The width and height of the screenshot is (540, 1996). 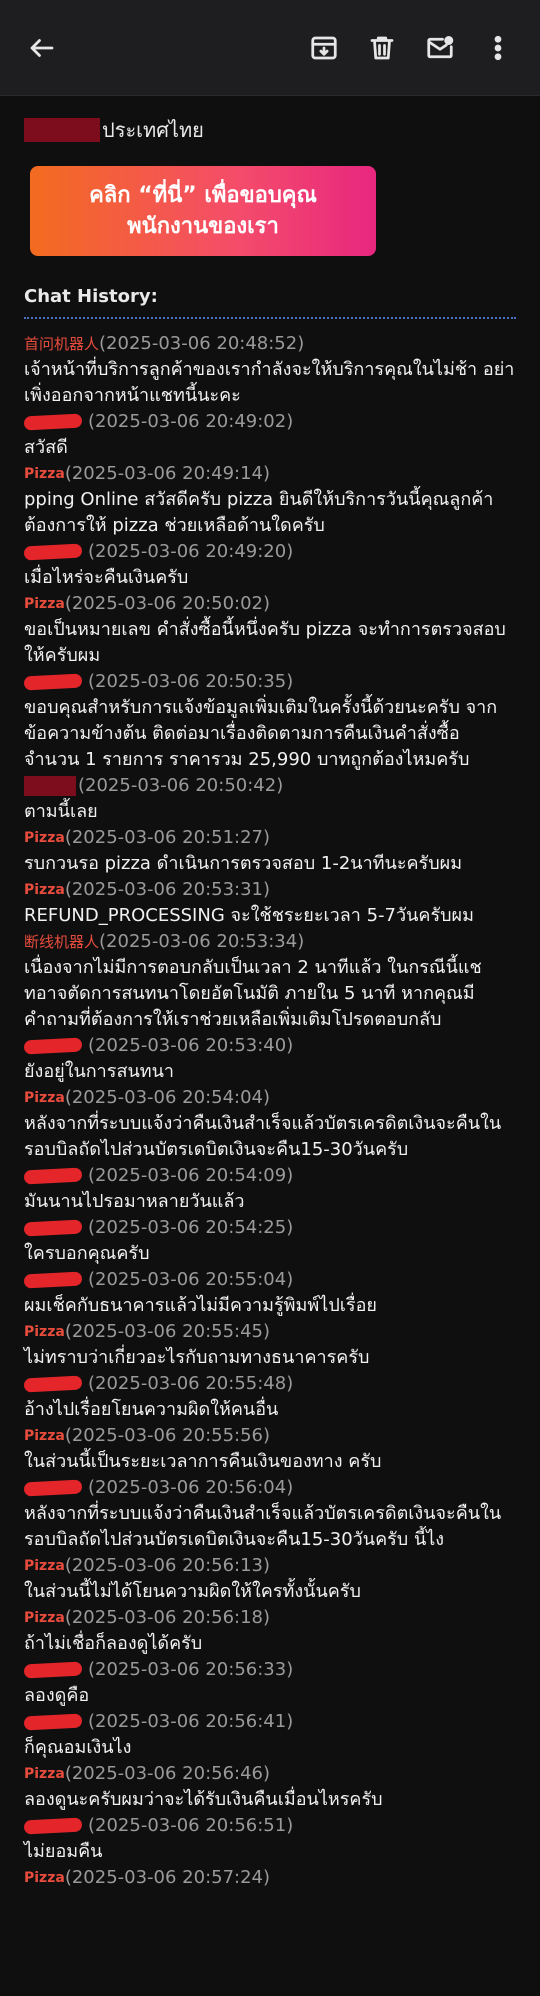 What do you see at coordinates (270, 1566) in the screenshot?
I see `message-meta: Pizza (2025-03-06 20:56:13)` at bounding box center [270, 1566].